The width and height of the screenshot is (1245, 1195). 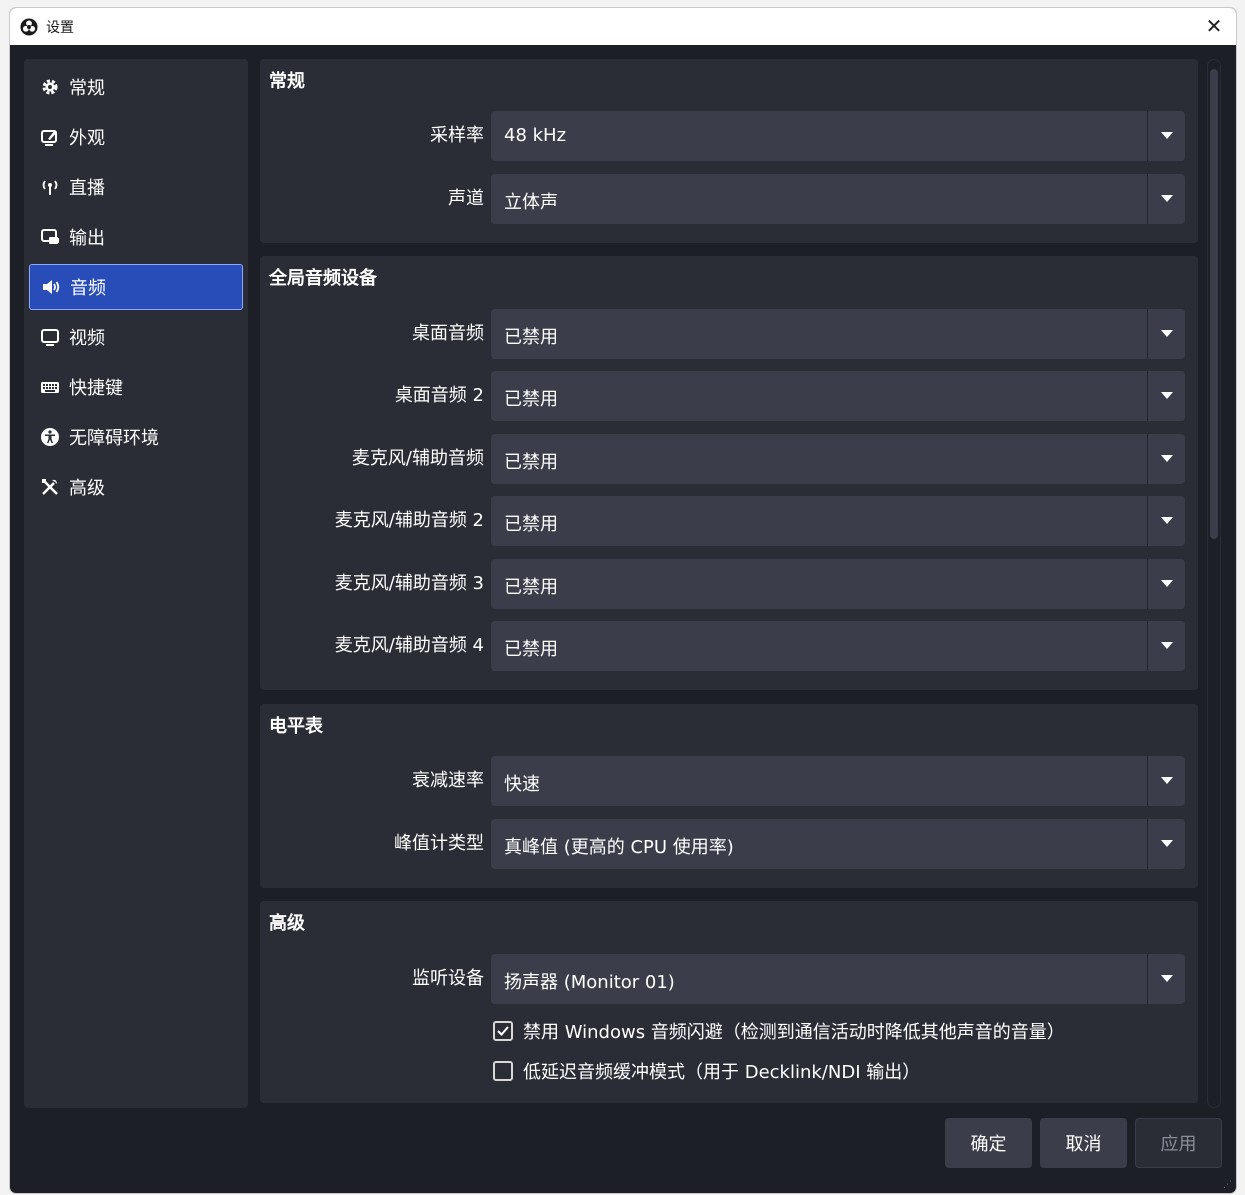 What do you see at coordinates (287, 81) in the screenshot?
I see `group-title: 常规` at bounding box center [287, 81].